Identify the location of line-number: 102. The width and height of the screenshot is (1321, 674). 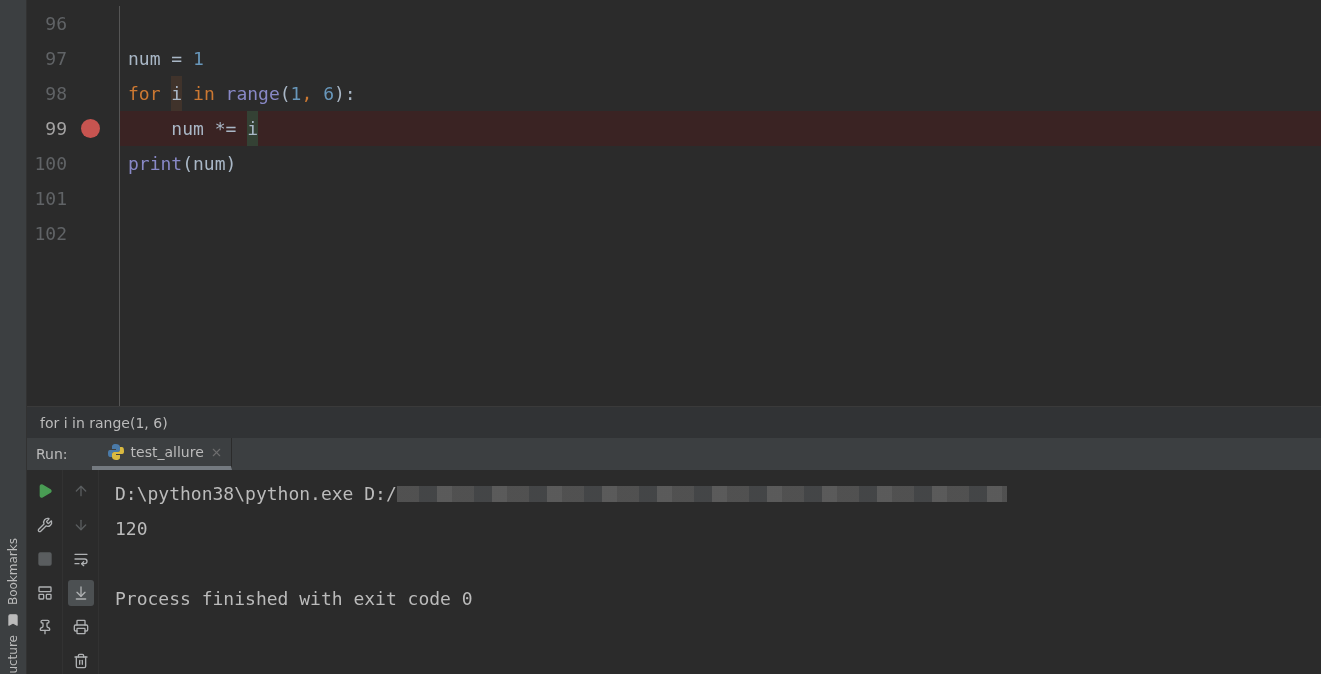
(50, 233).